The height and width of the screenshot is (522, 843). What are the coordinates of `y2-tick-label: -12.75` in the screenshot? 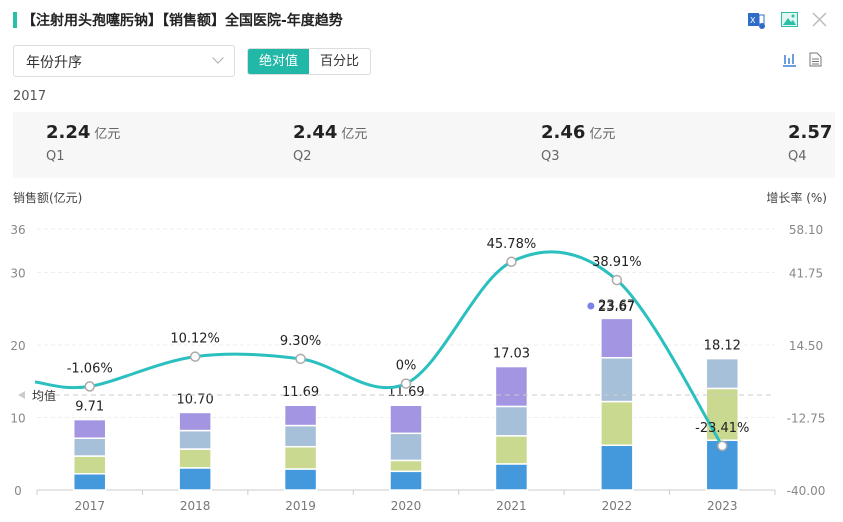 It's located at (806, 419).